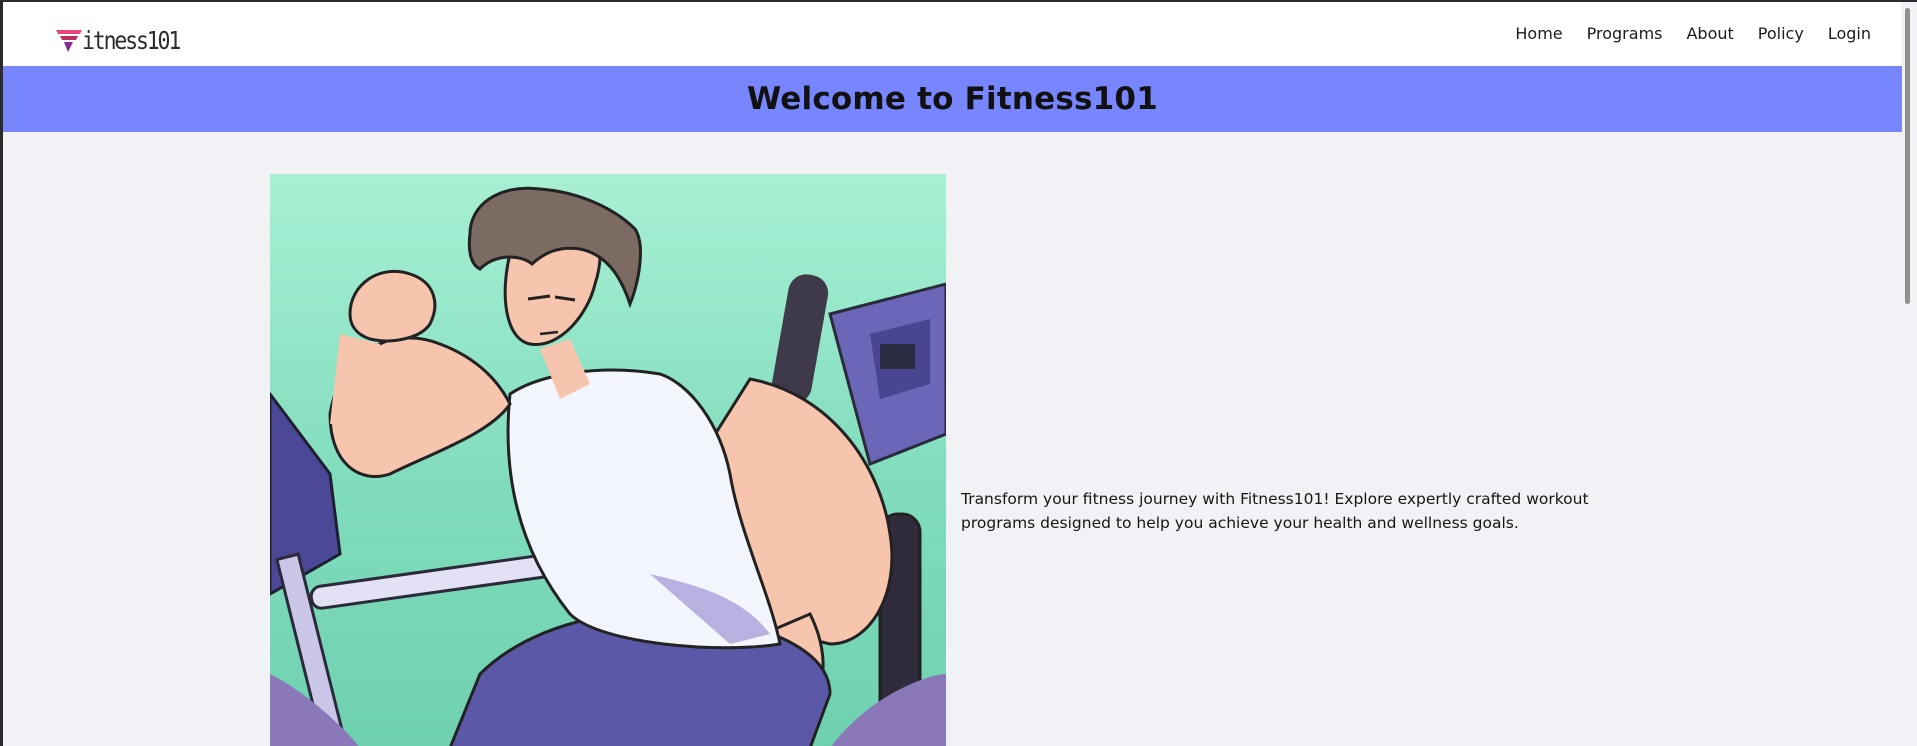 The image size is (1917, 746). I want to click on welcome-banner: Welcome to Fitness101, so click(952, 99).